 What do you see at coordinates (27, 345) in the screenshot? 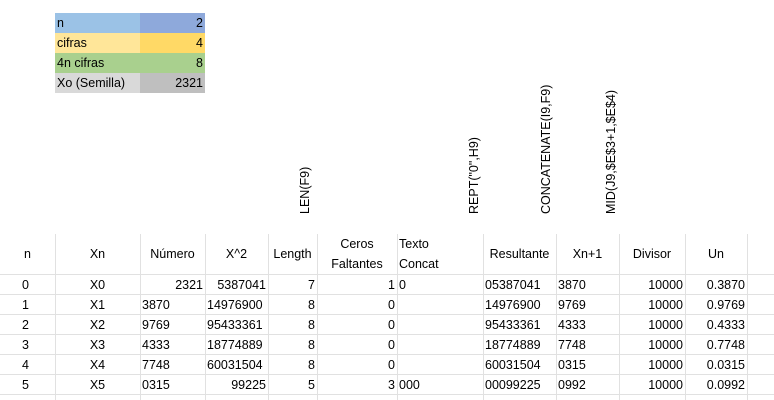
I see `cell-n: 3` at bounding box center [27, 345].